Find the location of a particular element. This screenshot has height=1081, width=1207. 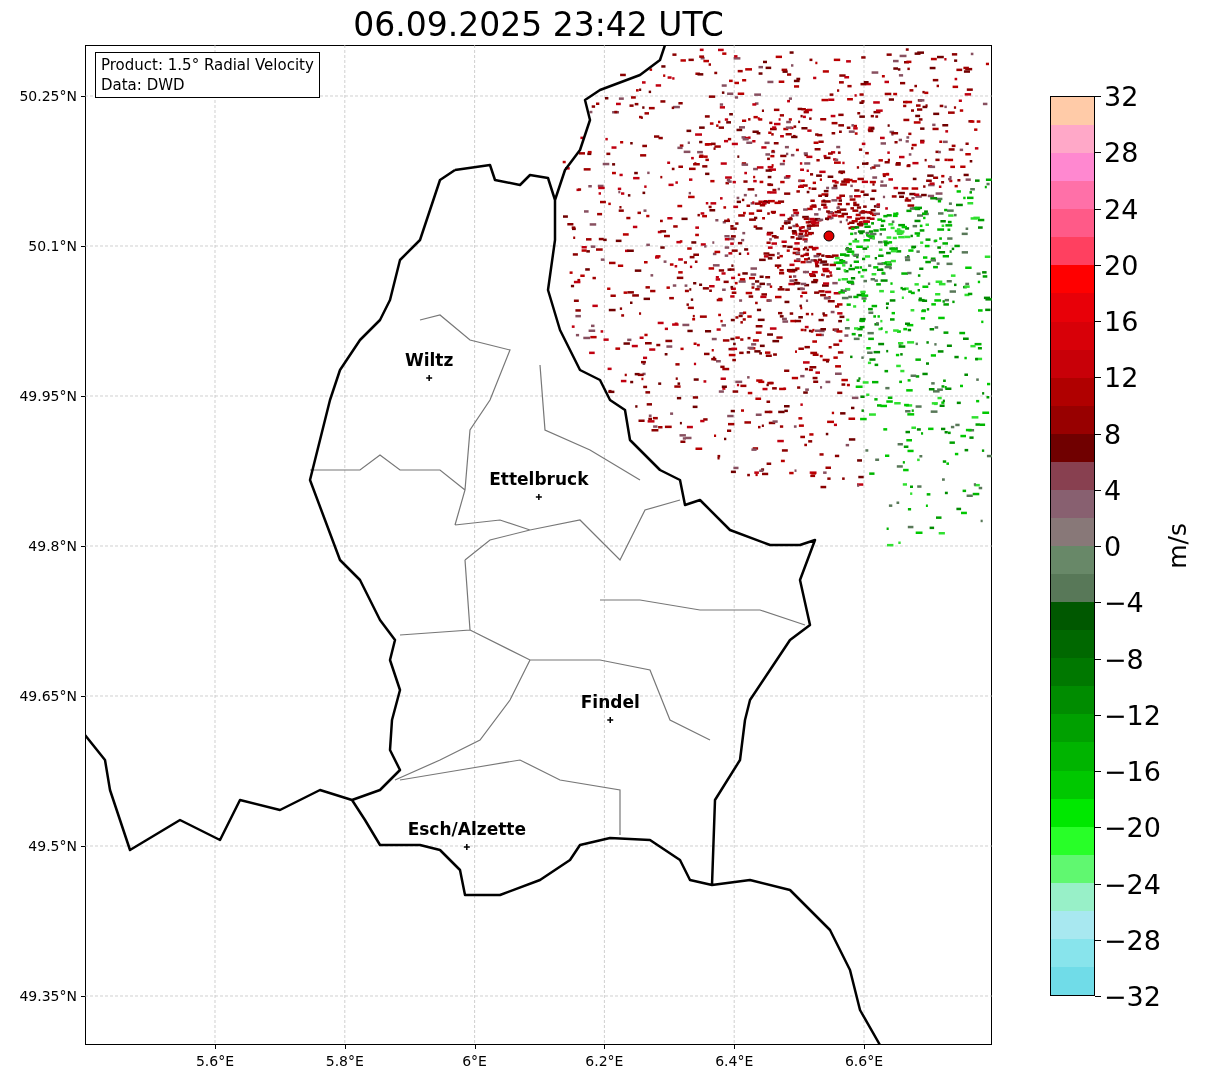

colorbar-tick-label: 4 is located at coordinates (1113, 490).